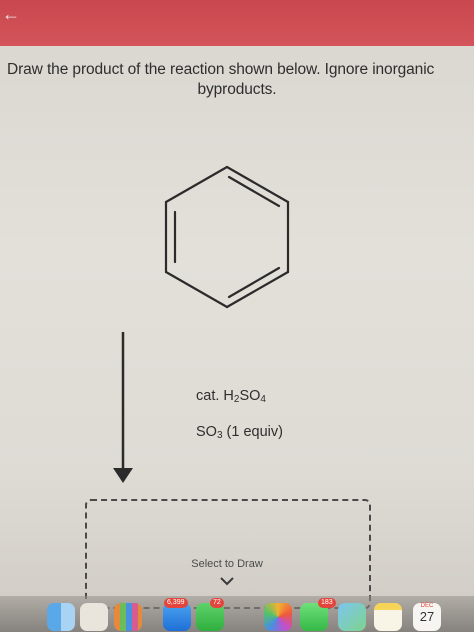 This screenshot has height=632, width=474. Describe the element at coordinates (206, 432) in the screenshot. I see `reagent2-prefix: SO` at that location.